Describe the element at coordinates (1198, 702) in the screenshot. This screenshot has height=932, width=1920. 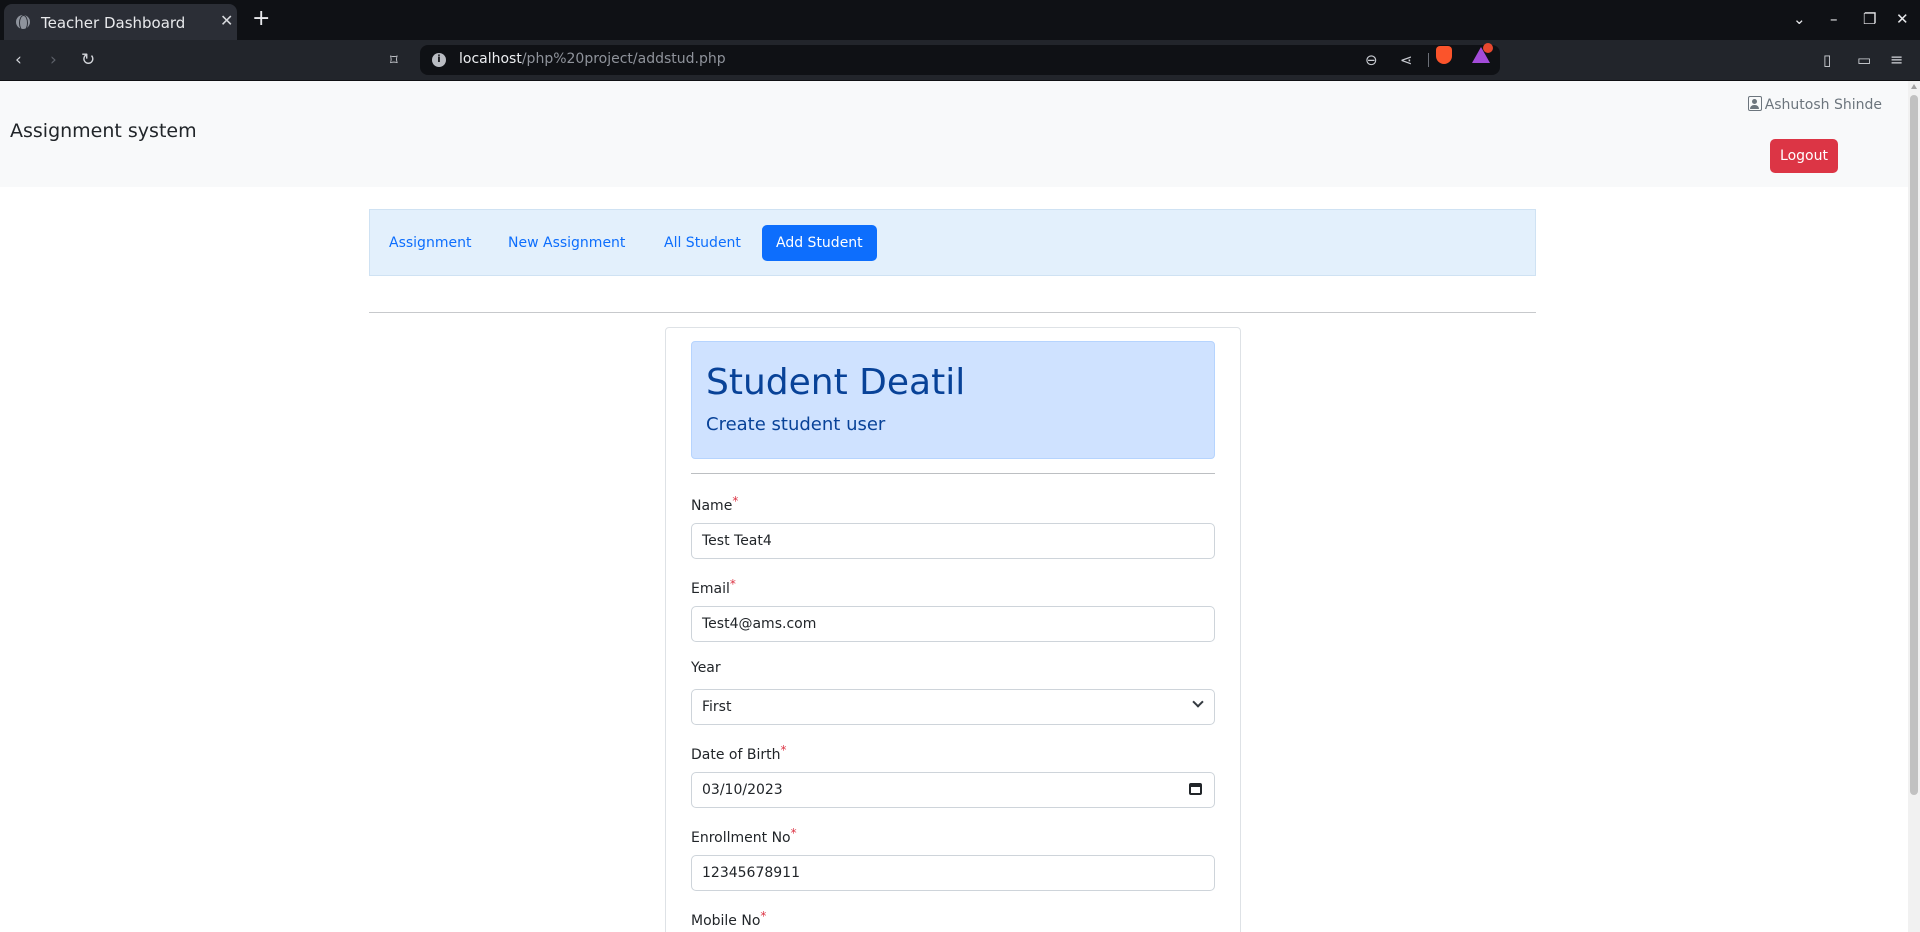
I see `chevron-down-icon` at that location.